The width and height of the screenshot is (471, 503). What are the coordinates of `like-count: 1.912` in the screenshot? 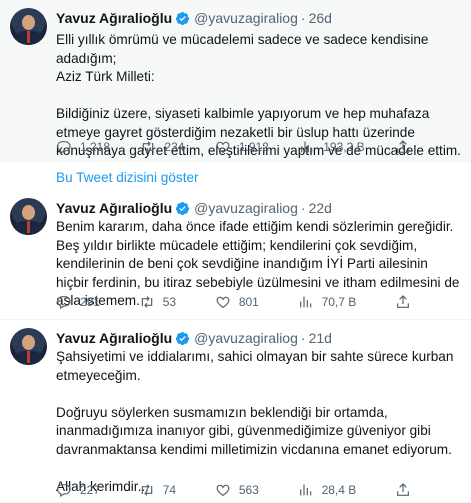 It's located at (253, 147).